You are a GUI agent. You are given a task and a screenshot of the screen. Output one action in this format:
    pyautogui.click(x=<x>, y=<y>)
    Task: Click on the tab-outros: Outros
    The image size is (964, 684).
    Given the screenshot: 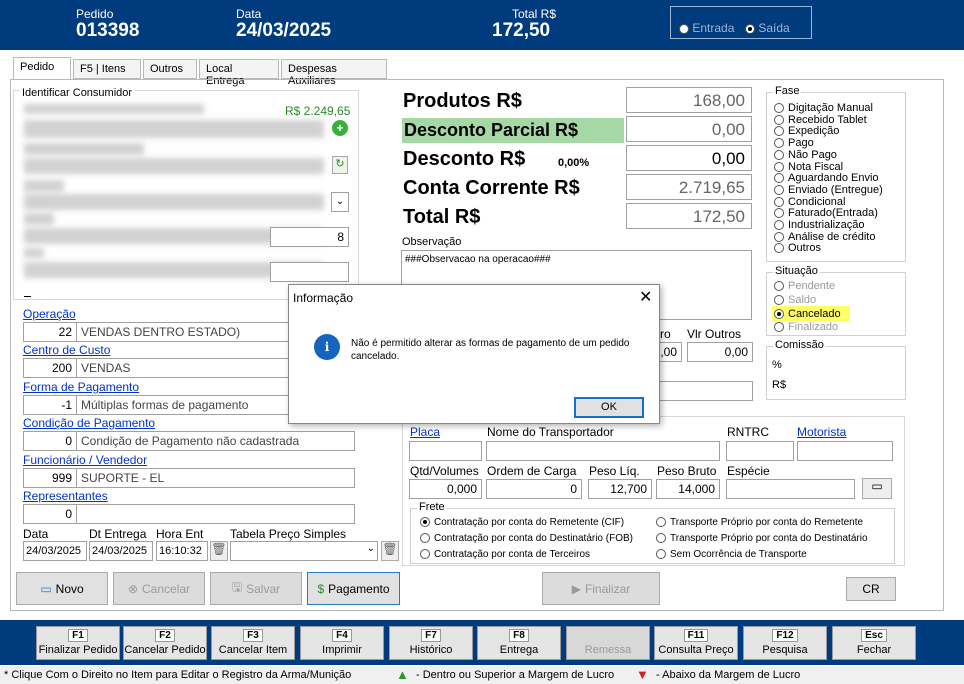 What is the action you would take?
    pyautogui.click(x=170, y=69)
    